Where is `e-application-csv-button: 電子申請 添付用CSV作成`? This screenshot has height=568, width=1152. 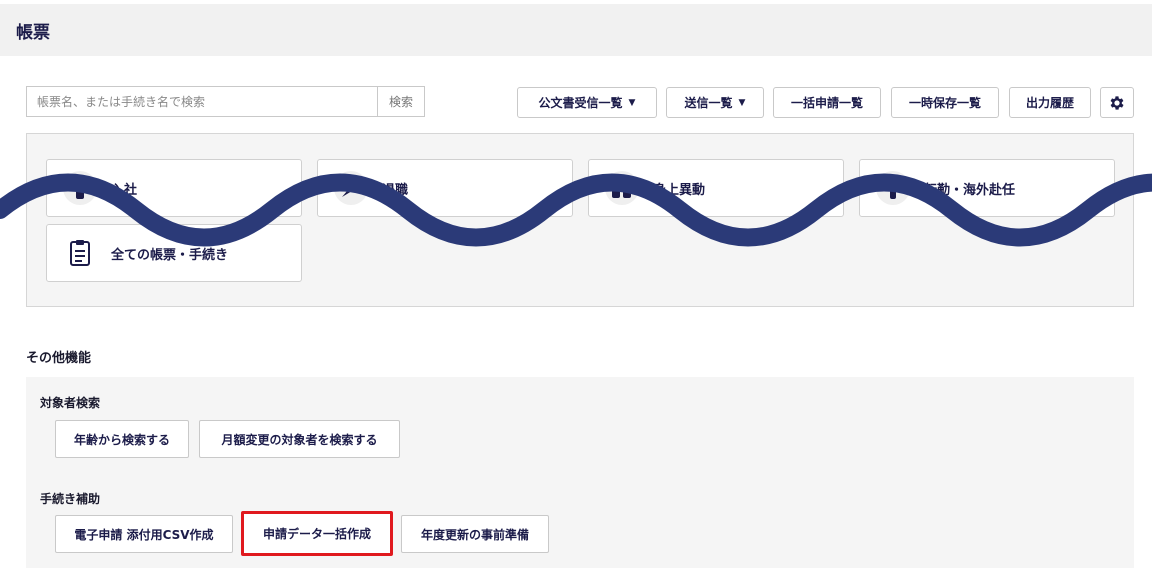
e-application-csv-button: 電子申請 添付用CSV作成 is located at coordinates (144, 534).